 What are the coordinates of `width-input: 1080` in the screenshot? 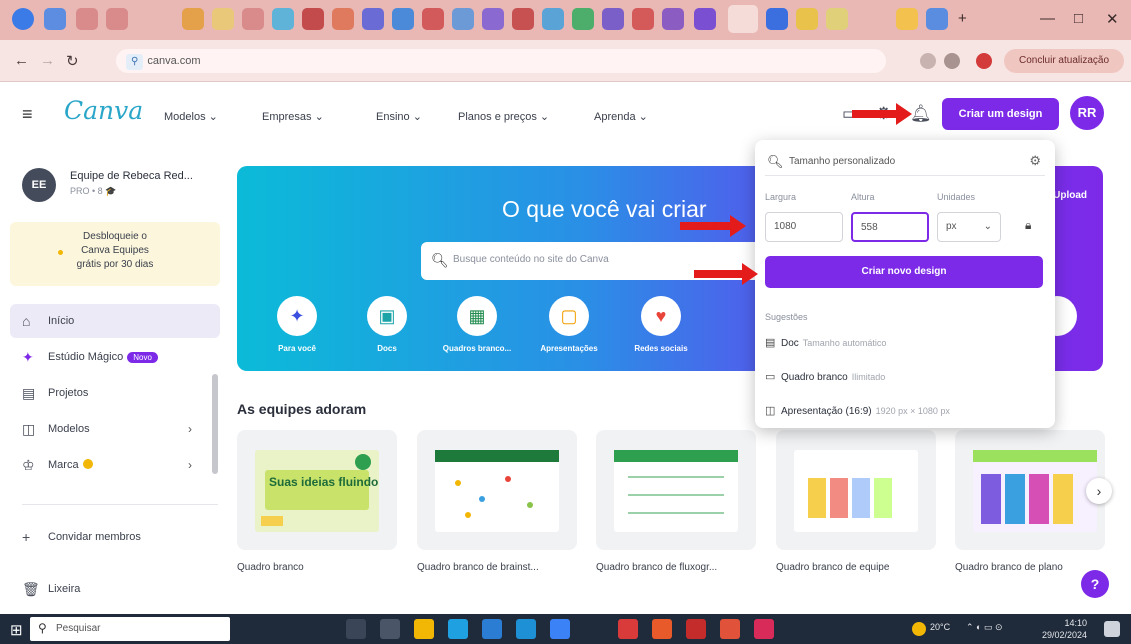 It's located at (804, 227).